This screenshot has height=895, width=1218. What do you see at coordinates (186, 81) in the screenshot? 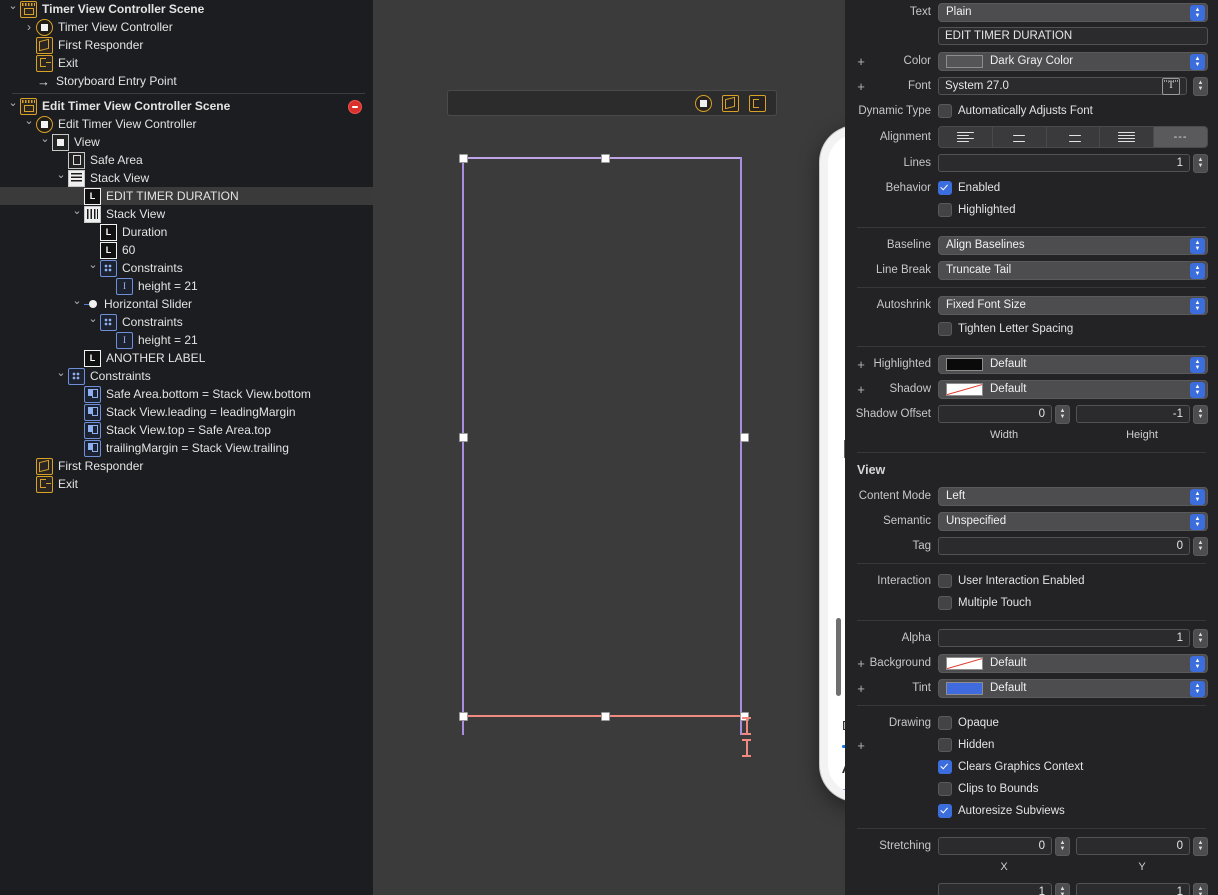
I see `outline-row: → Storyboard Entry Point` at bounding box center [186, 81].